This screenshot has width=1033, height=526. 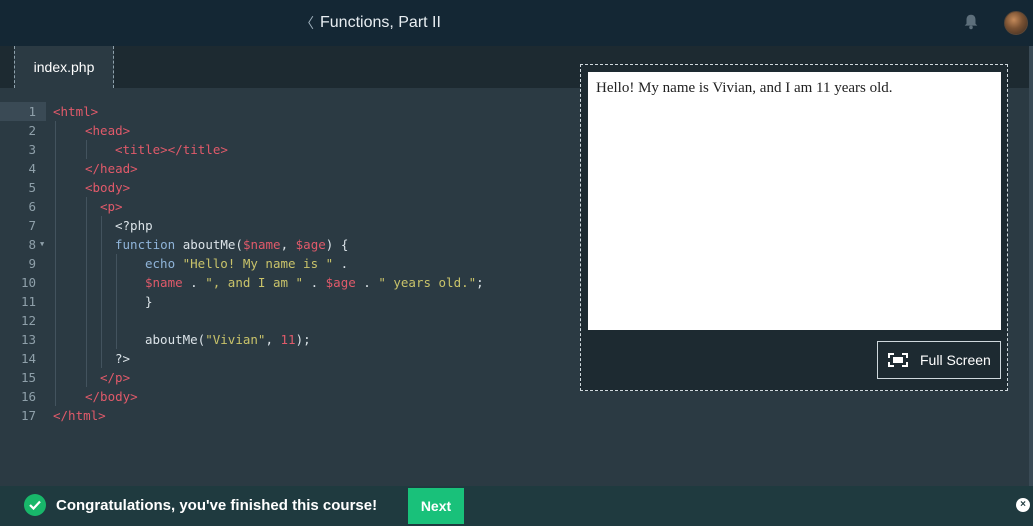 I want to click on line-number: 10, so click(x=28, y=282).